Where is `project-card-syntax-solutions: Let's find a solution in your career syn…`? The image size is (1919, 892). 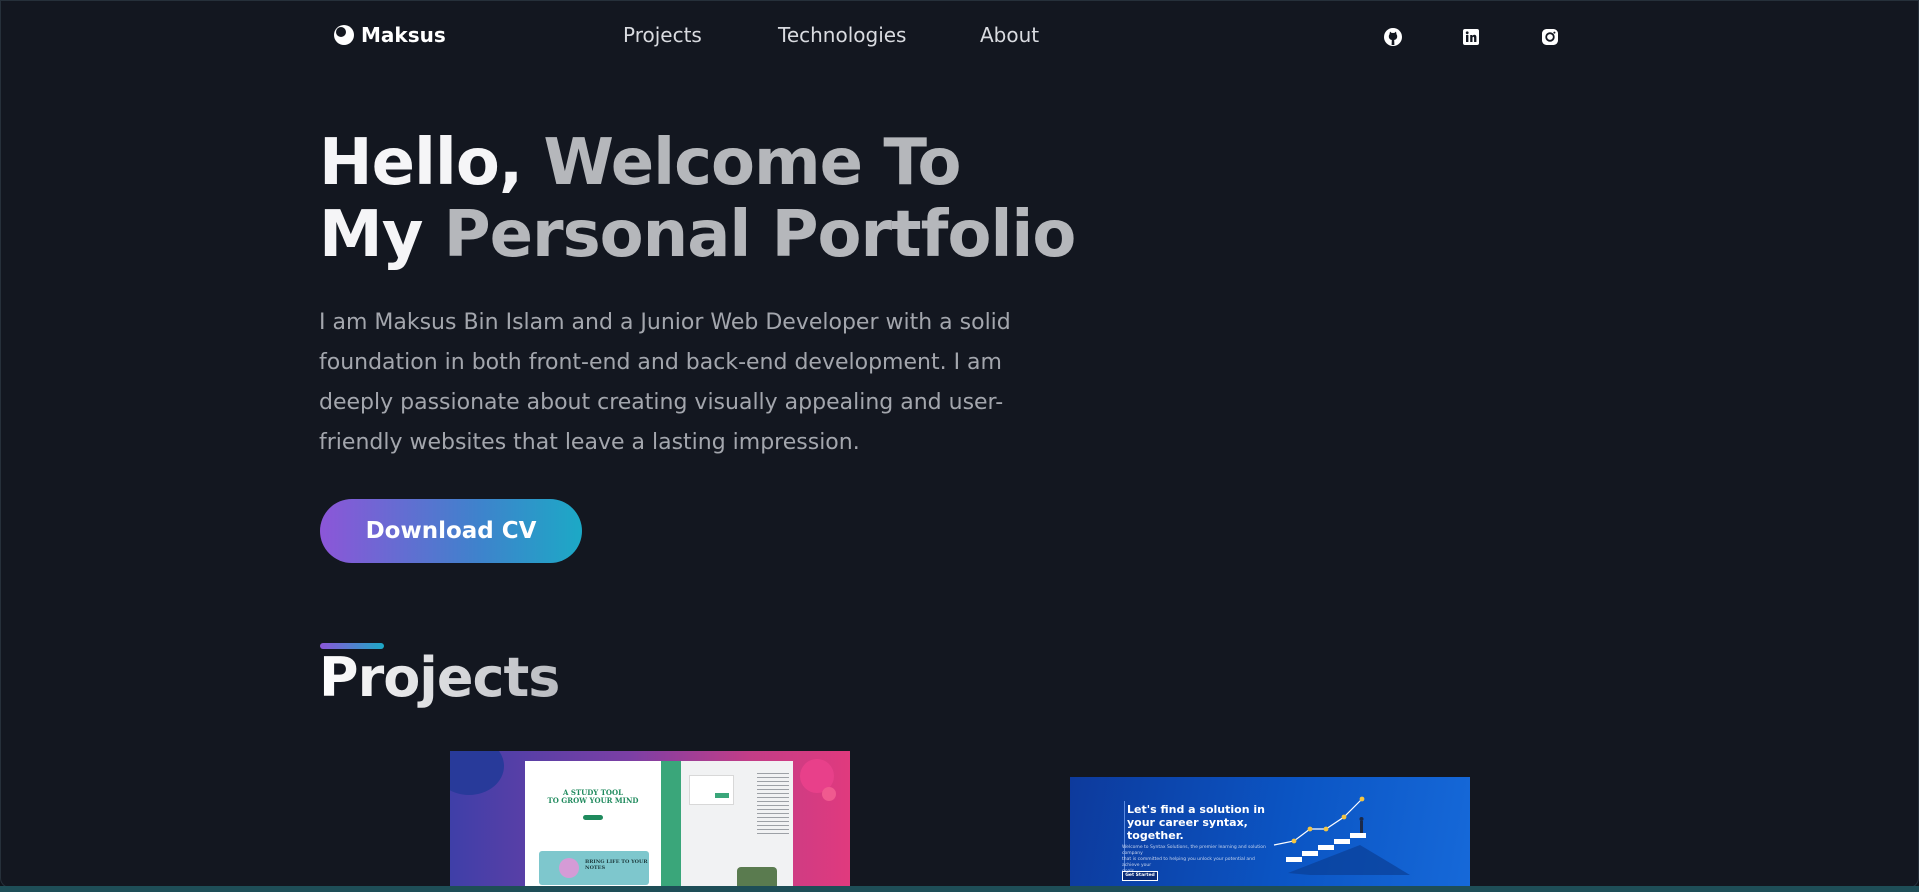 project-card-syntax-solutions: Let's find a solution in your career syn… is located at coordinates (1270, 832).